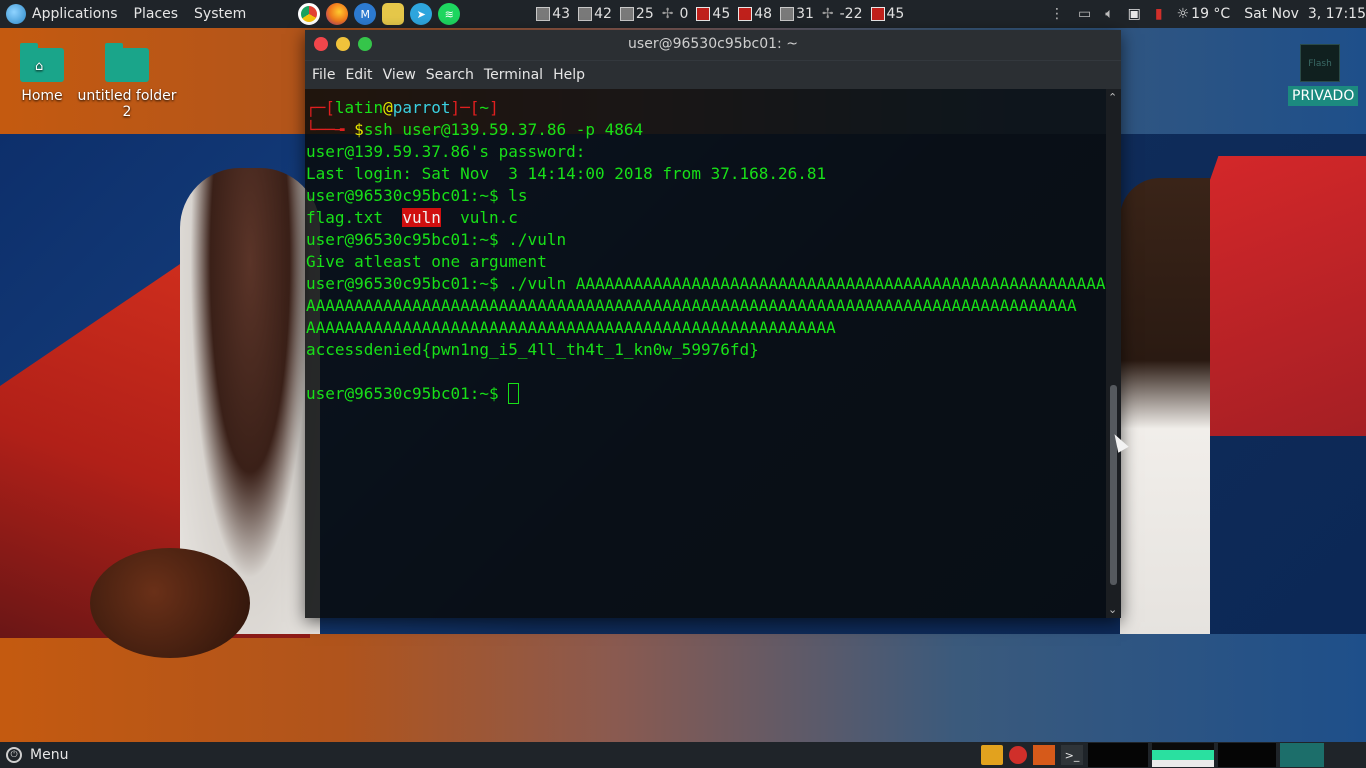 This screenshot has width=1366, height=768. I want to click on menubar: File Edit View Search Terminal Help, so click(713, 74).